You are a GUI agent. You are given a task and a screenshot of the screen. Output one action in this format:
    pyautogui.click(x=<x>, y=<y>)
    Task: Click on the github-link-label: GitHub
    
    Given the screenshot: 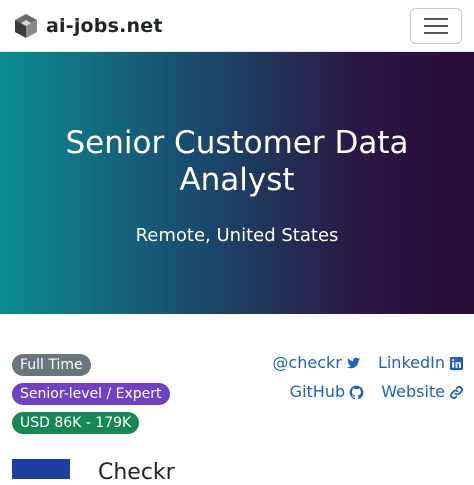 What is the action you would take?
    pyautogui.click(x=317, y=391)
    